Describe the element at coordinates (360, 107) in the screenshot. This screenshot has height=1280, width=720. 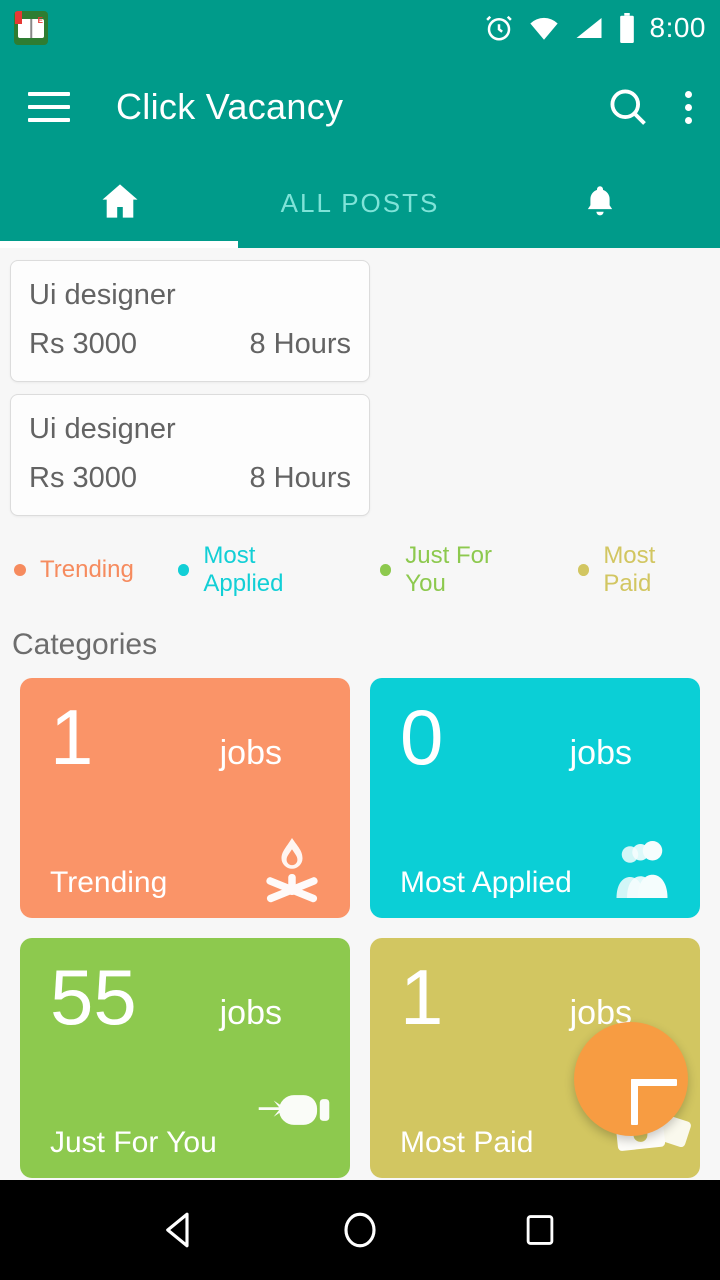
I see `app-bar: Click Vacancy` at that location.